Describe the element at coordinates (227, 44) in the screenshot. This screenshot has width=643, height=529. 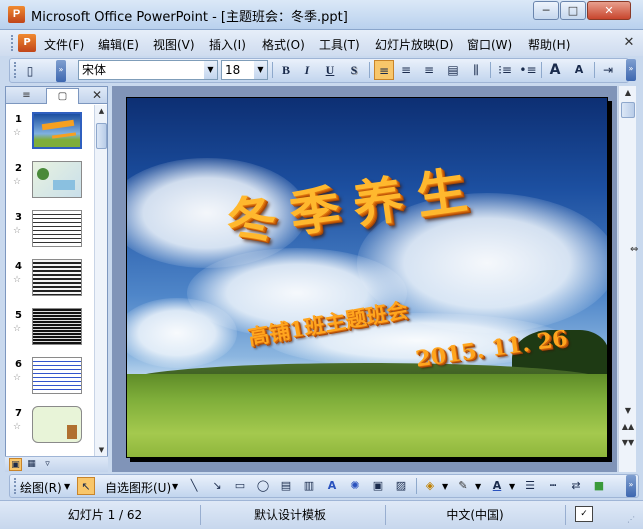
I see `menu-insert: 插入(I)` at that location.